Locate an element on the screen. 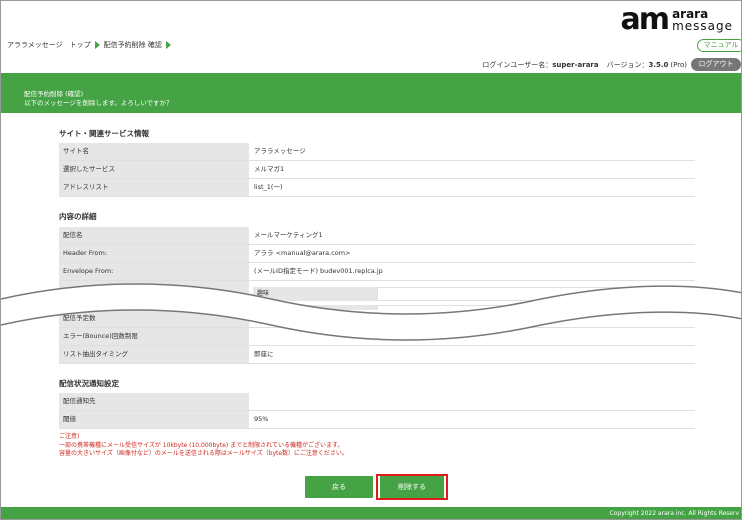  row-label: Envelope From: is located at coordinates (154, 271).